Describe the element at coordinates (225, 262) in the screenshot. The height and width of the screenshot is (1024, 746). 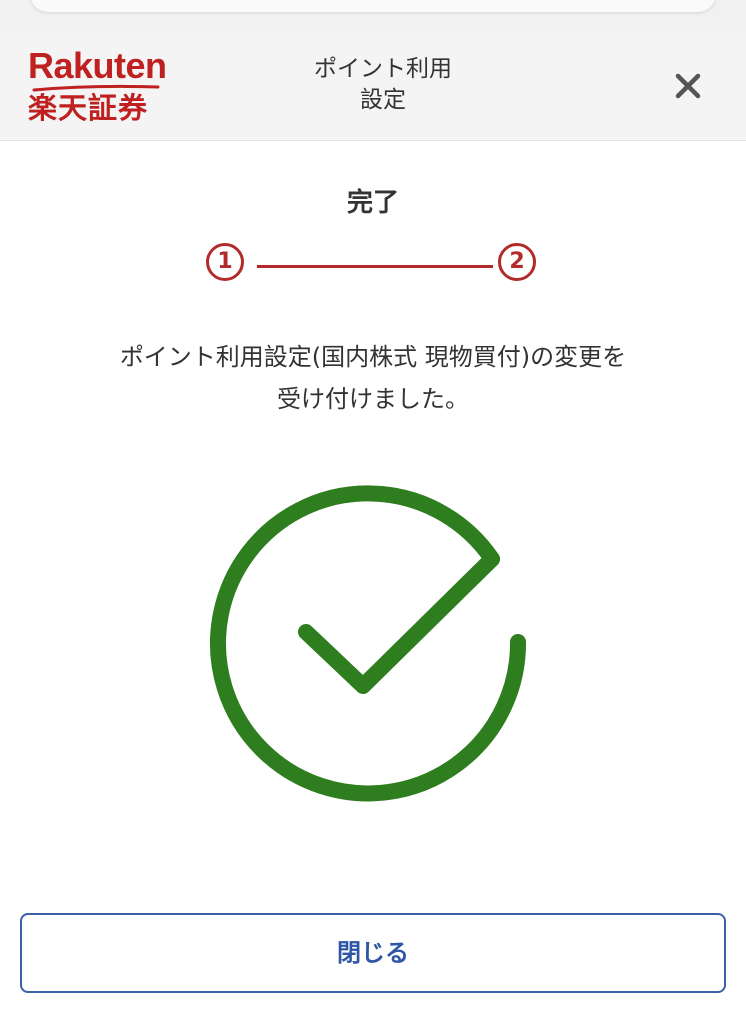
I see `step-1-indicator: 1` at that location.